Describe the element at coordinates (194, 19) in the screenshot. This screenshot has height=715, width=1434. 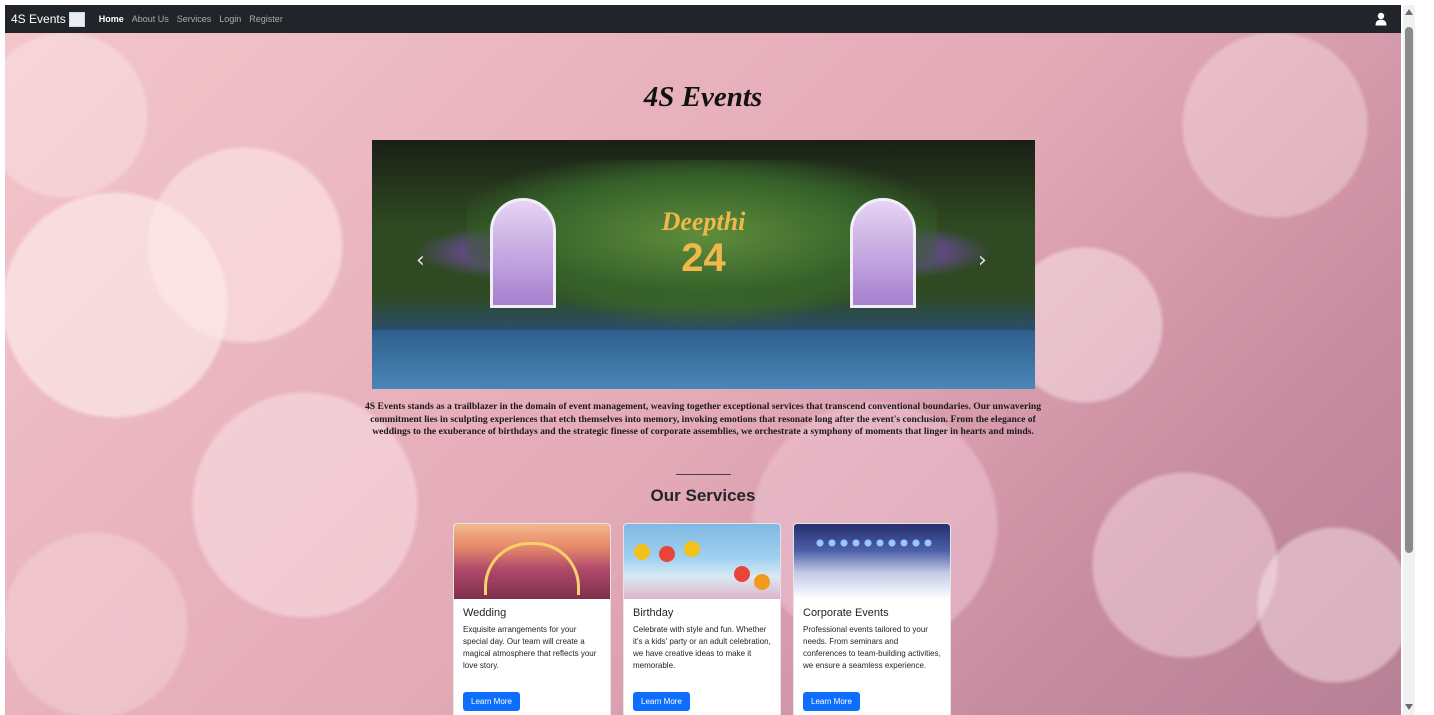
I see `nav-services: Services` at that location.